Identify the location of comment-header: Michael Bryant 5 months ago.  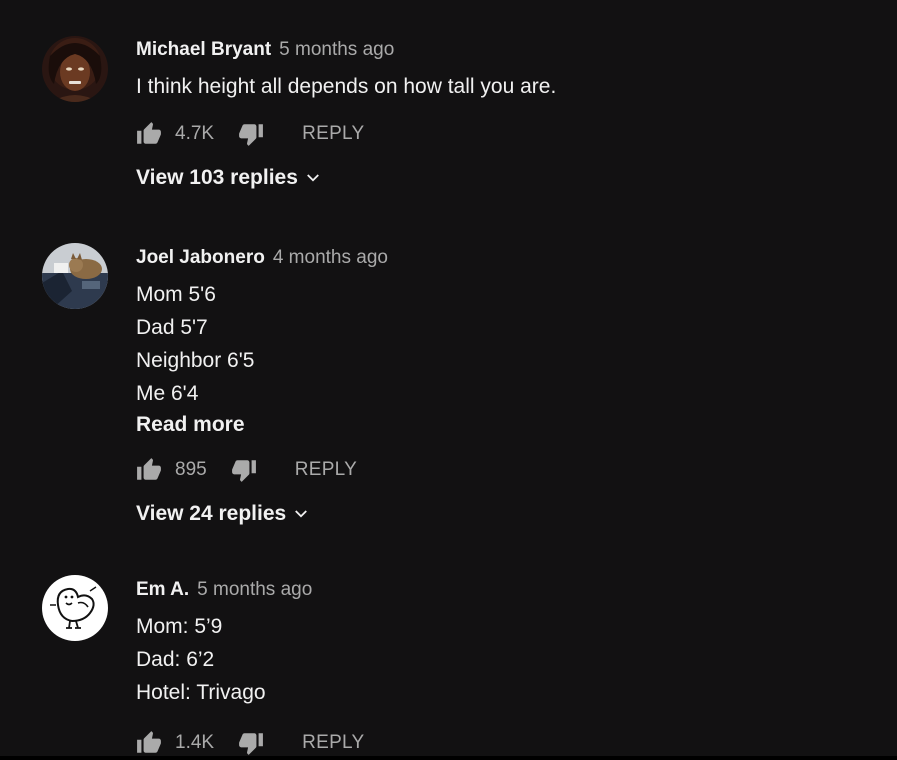
(506, 50).